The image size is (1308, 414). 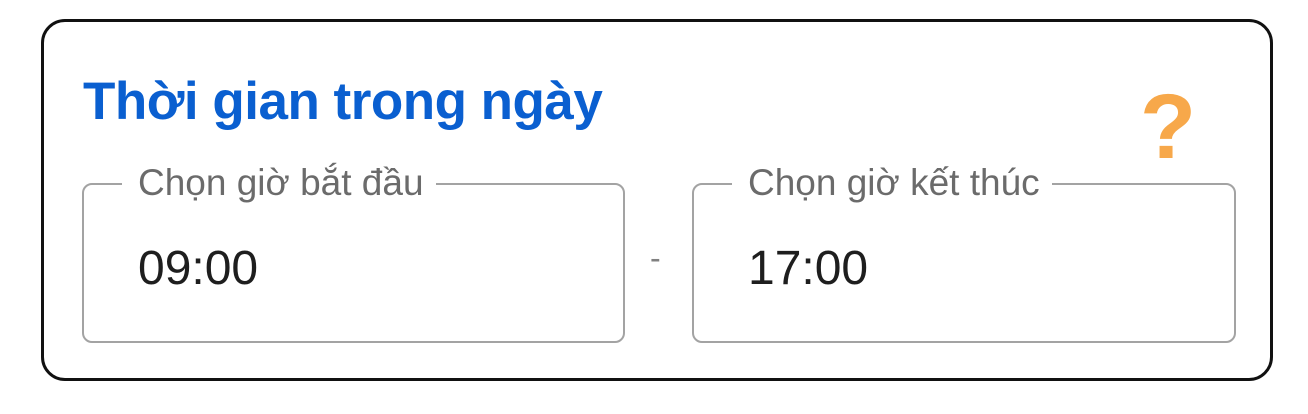 I want to click on section-title: Thời gian trong ngày, so click(x=343, y=101).